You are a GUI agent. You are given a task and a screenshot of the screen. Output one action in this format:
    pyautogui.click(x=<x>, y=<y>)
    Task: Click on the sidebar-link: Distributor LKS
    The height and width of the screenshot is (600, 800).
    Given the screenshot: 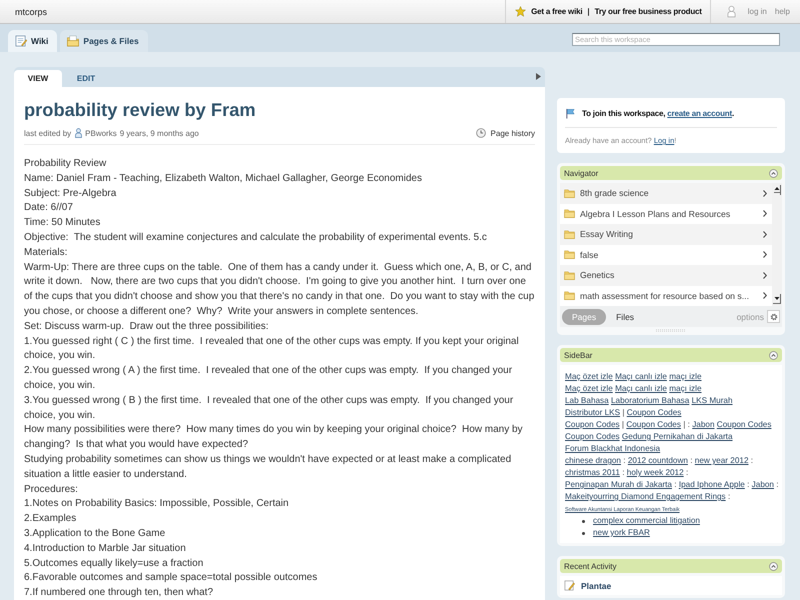 What is the action you would take?
    pyautogui.click(x=592, y=412)
    